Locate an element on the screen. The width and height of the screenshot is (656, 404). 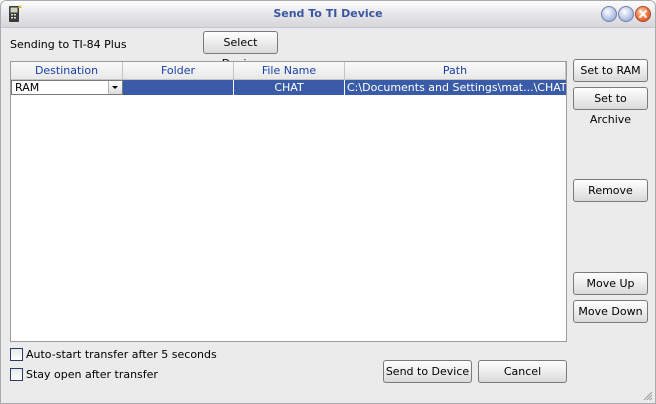
destination-dropdown: RAM is located at coordinates (67, 87).